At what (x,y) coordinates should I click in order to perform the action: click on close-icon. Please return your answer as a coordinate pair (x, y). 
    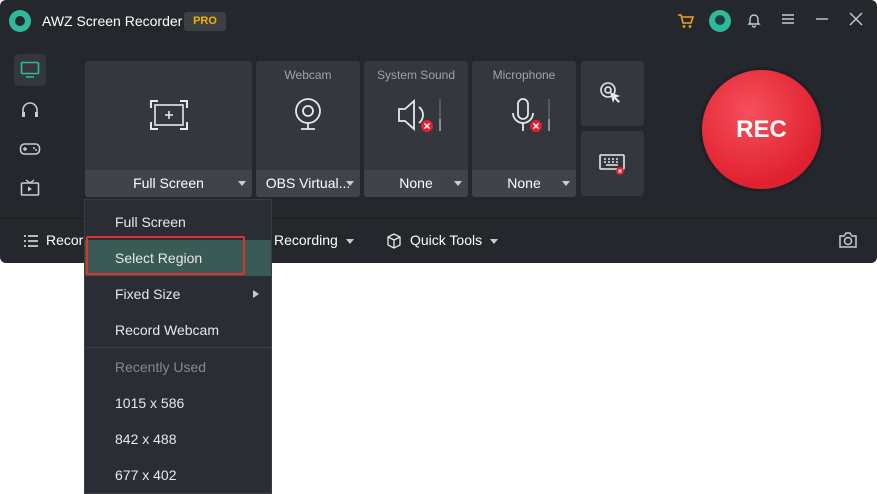
    Looking at the image, I should click on (856, 22).